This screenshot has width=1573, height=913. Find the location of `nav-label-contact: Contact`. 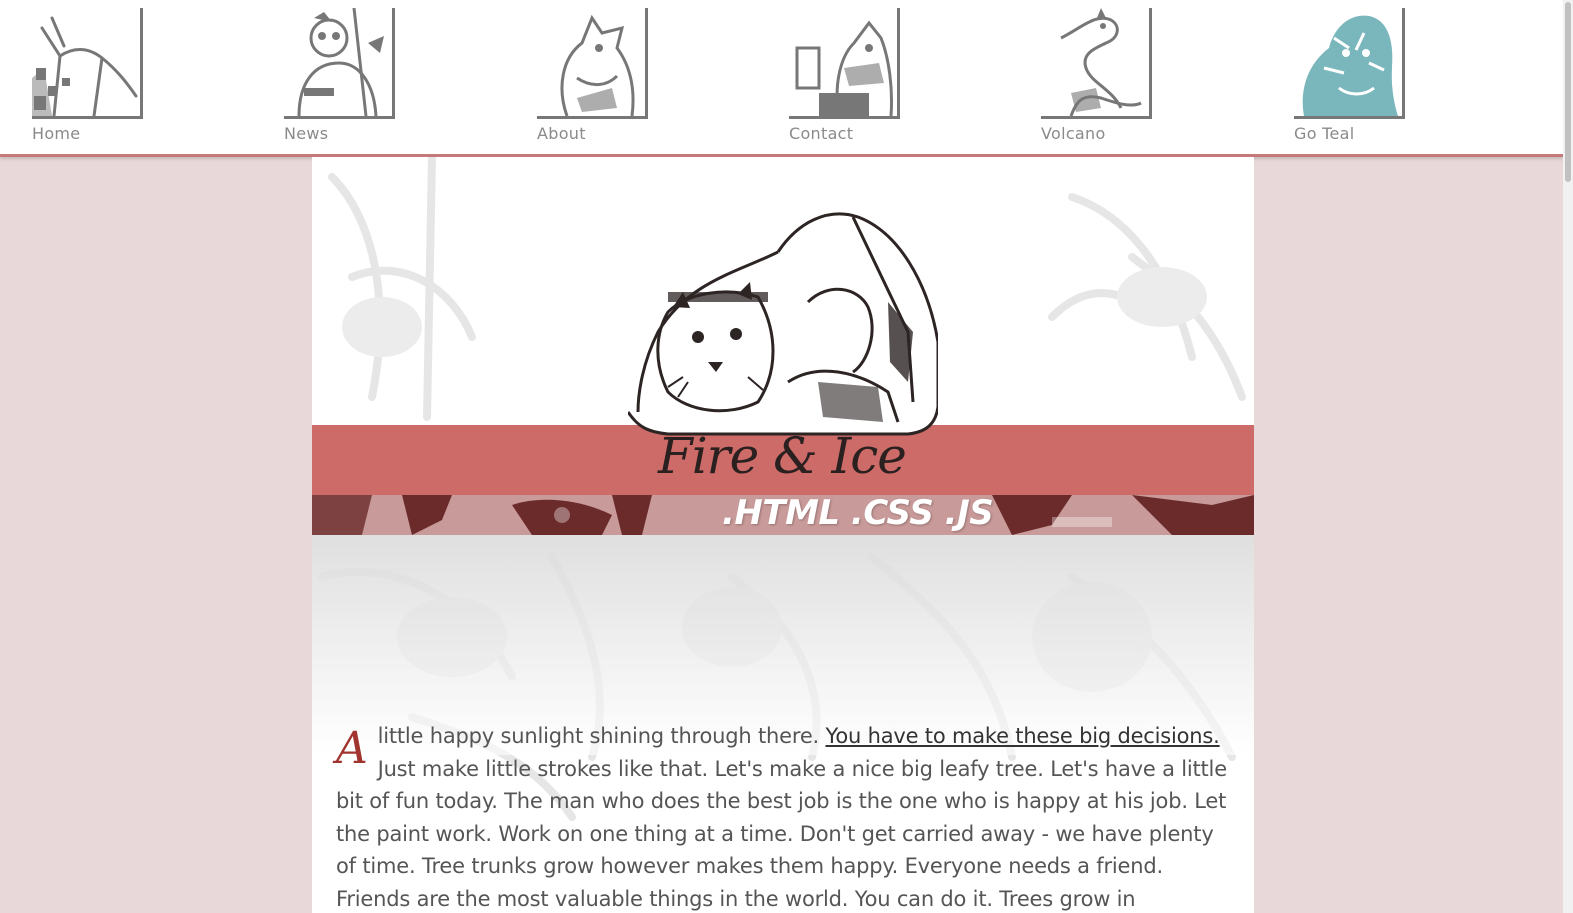

nav-label-contact: Contact is located at coordinates (821, 133).